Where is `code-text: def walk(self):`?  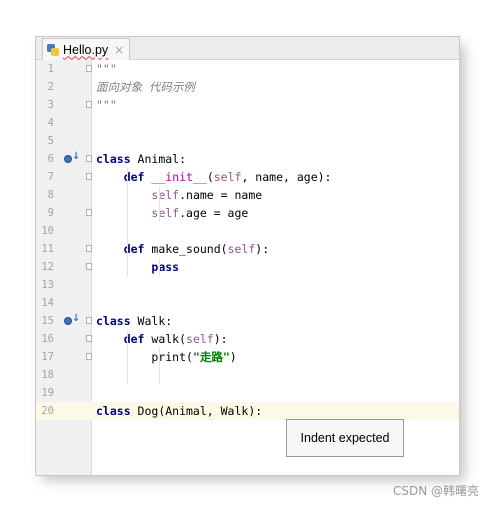
code-text: def walk(self): is located at coordinates (175, 339).